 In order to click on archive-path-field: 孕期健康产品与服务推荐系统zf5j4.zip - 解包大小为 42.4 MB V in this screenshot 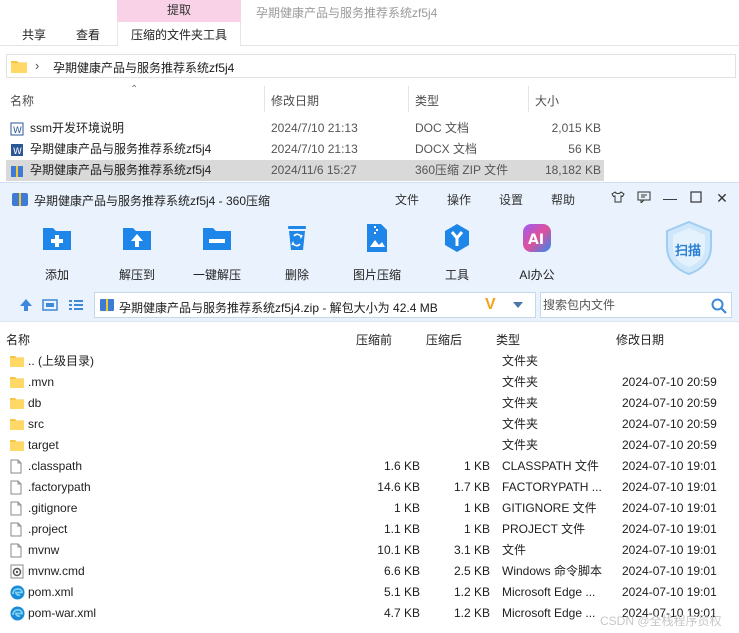, I will do `click(315, 305)`.